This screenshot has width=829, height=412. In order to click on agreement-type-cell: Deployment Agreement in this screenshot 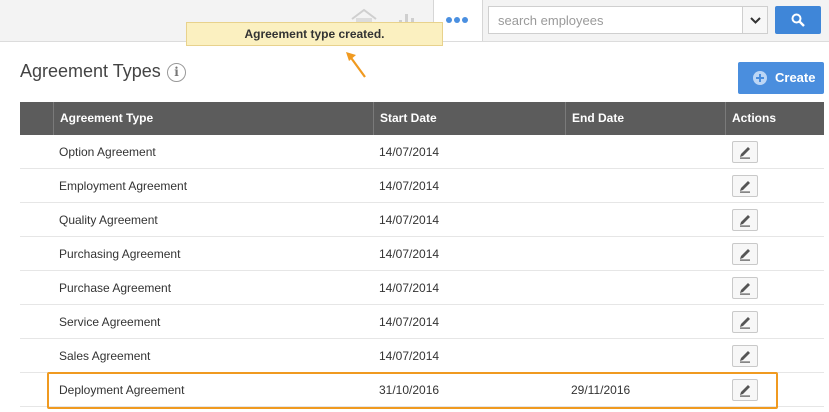, I will do `click(122, 390)`.